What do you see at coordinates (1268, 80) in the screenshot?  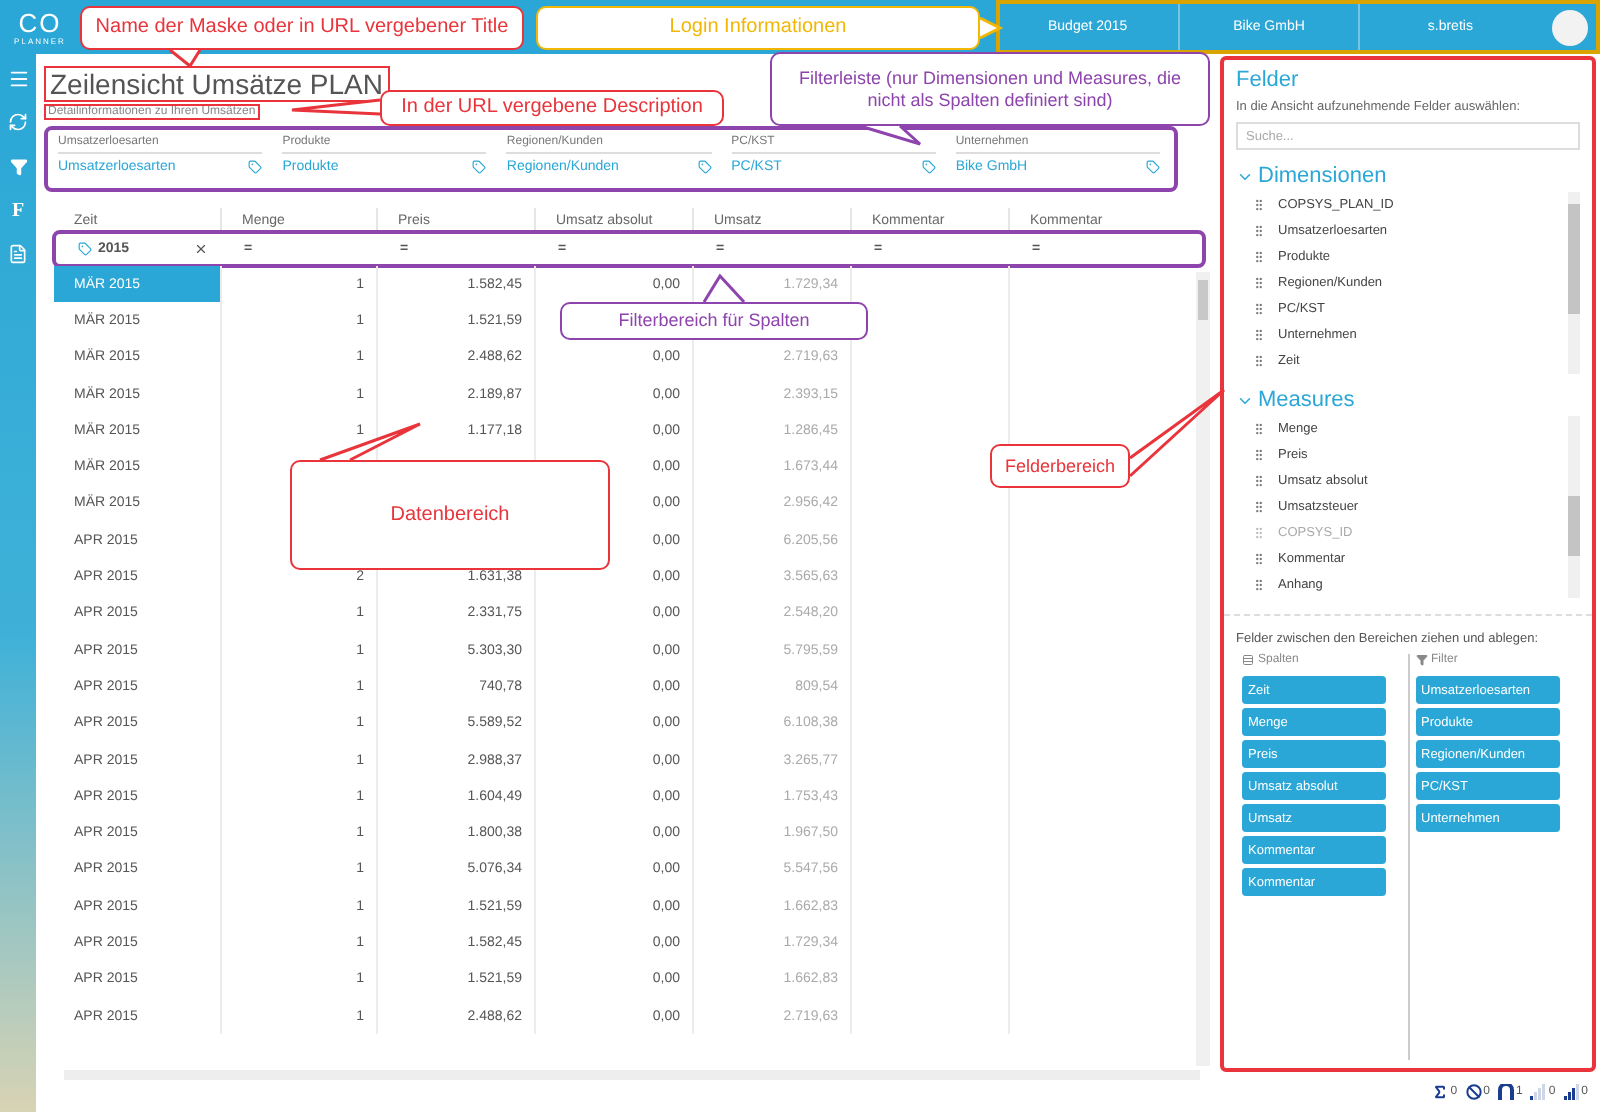 I see `panel-title: Felder` at bounding box center [1268, 80].